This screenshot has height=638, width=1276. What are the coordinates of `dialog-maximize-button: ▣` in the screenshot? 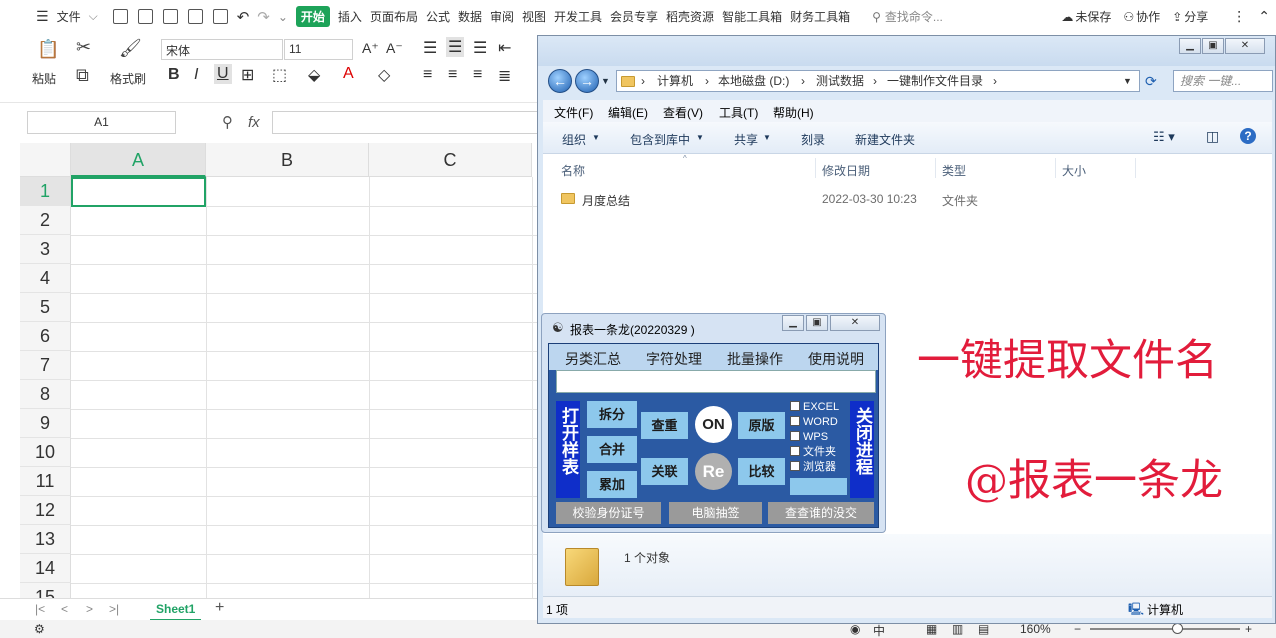 It's located at (817, 323).